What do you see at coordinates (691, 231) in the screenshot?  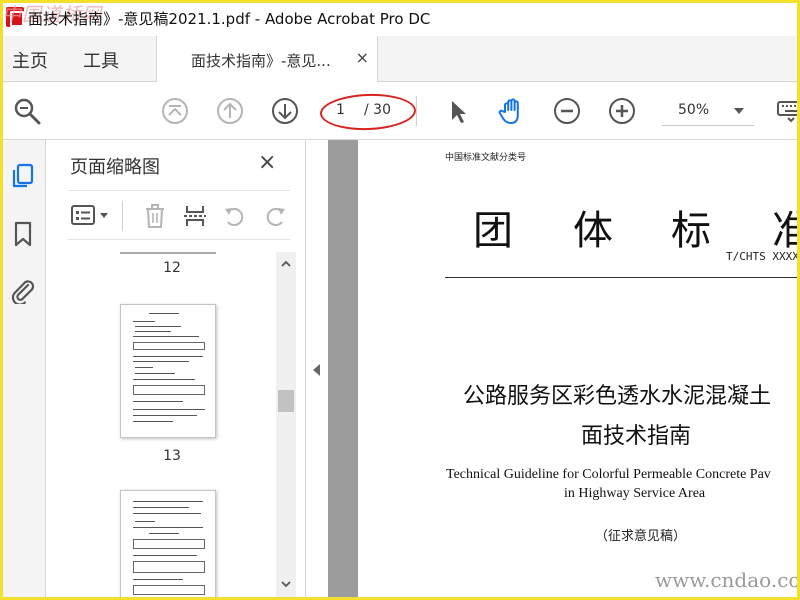 I see `doc-big-char: 标` at bounding box center [691, 231].